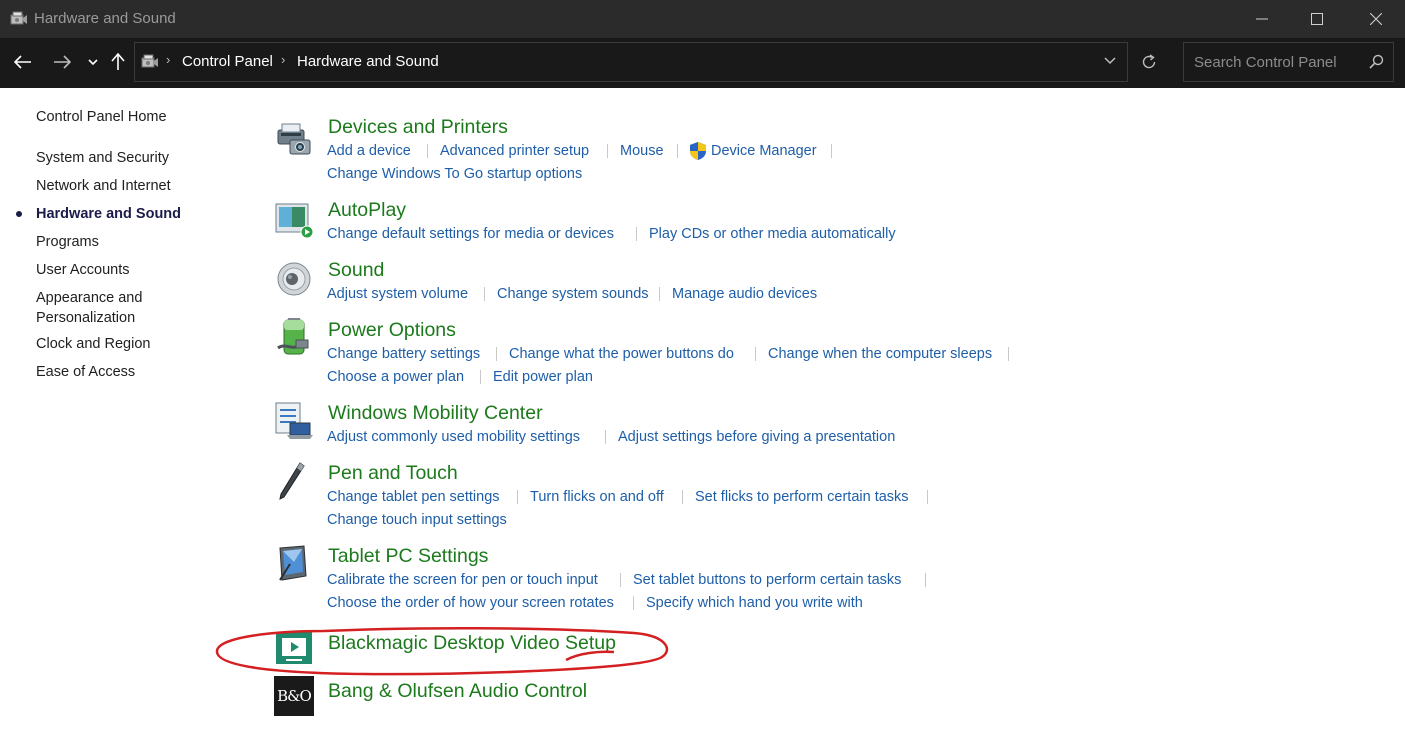 This screenshot has width=1405, height=736. Describe the element at coordinates (367, 210) in the screenshot. I see `autoplay-title: AutoPlay` at that location.